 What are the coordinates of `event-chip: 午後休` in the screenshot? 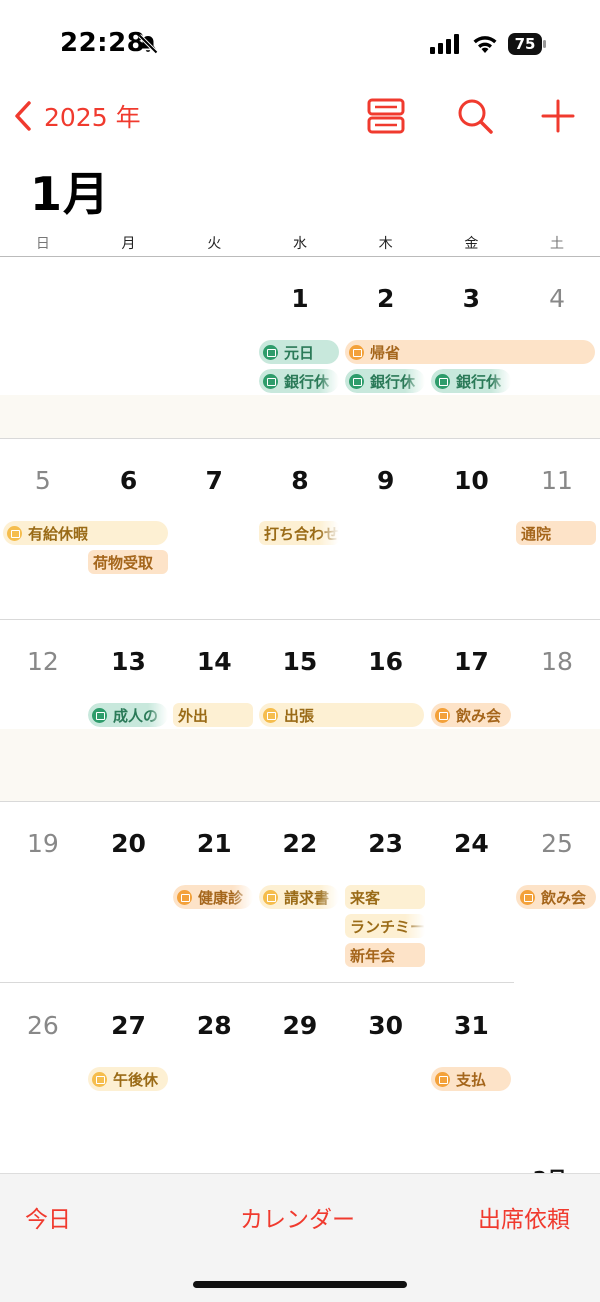 It's located at (128, 1079).